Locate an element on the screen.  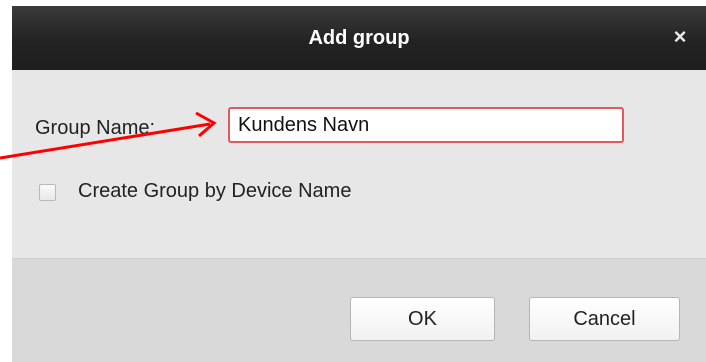
create-group-by-device-label: Create Group by Device Name is located at coordinates (214, 191).